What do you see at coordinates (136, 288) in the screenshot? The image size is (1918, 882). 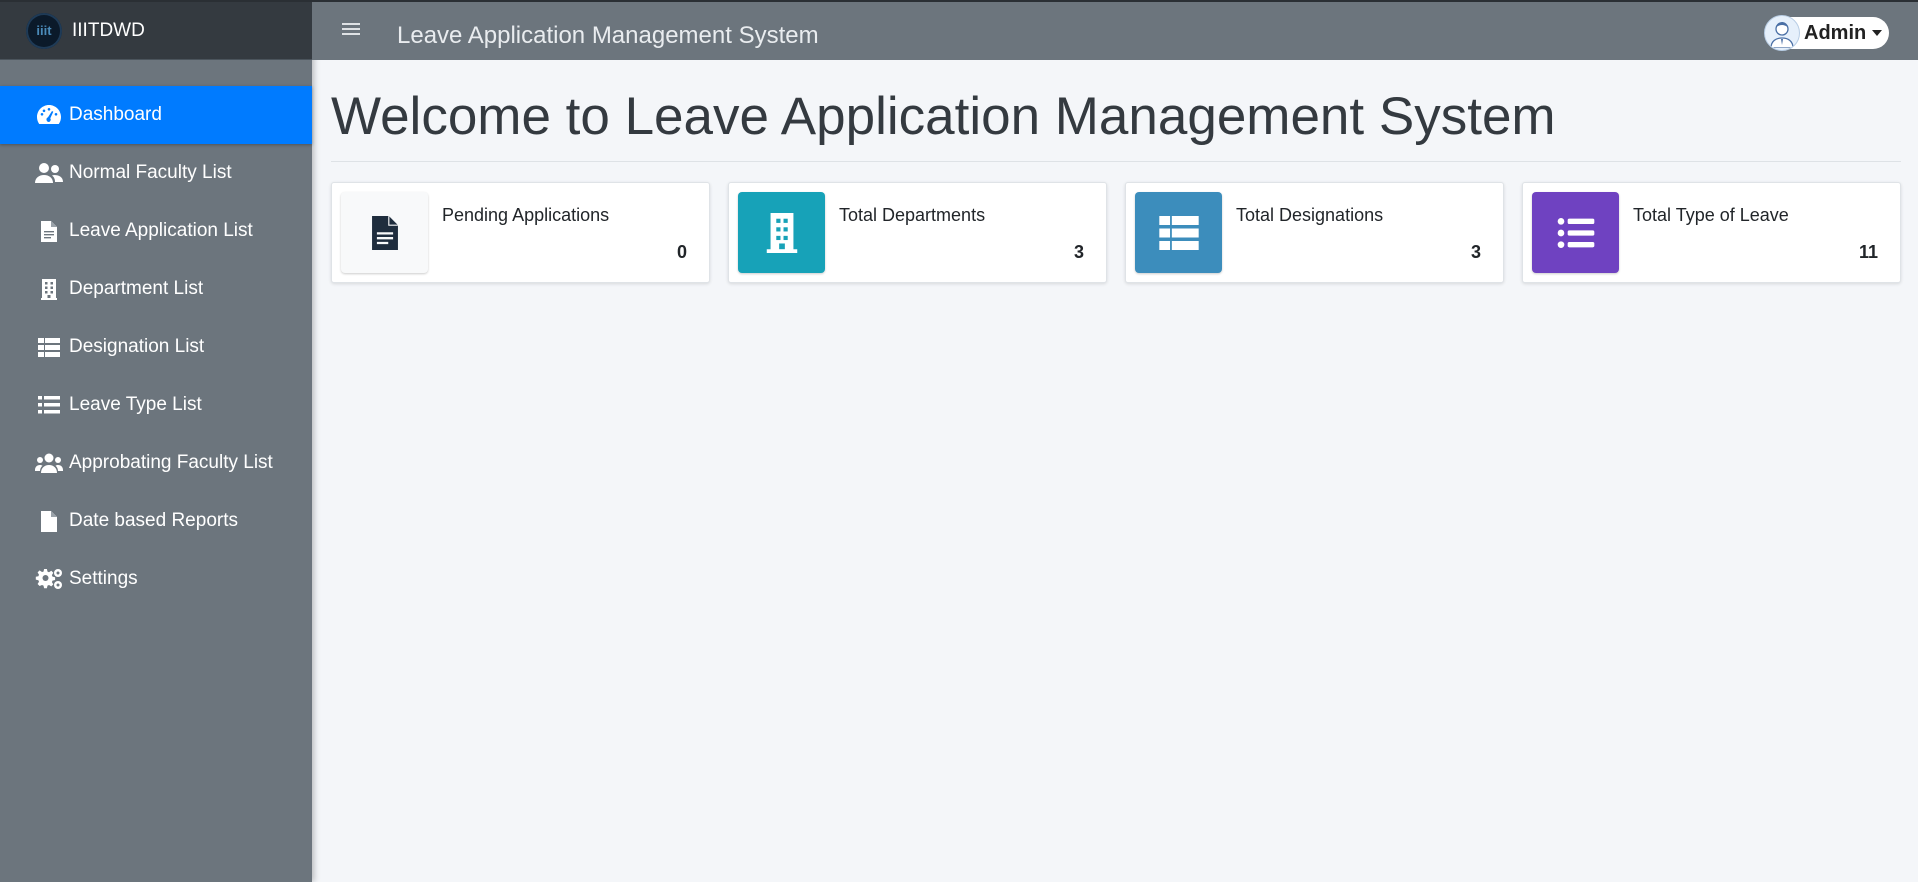 I see `sidebar-item-label: Department List` at bounding box center [136, 288].